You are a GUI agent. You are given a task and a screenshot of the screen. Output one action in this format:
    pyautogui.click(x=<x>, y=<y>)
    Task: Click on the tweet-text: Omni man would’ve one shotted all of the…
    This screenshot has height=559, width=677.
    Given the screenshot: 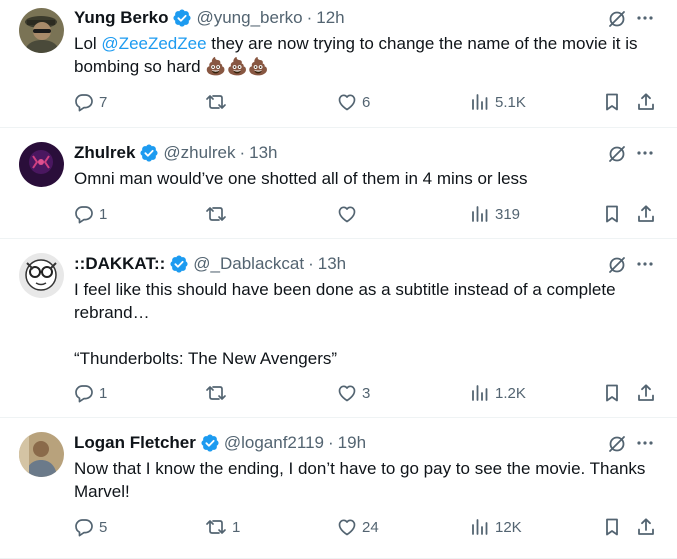 What is the action you would take?
    pyautogui.click(x=301, y=178)
    